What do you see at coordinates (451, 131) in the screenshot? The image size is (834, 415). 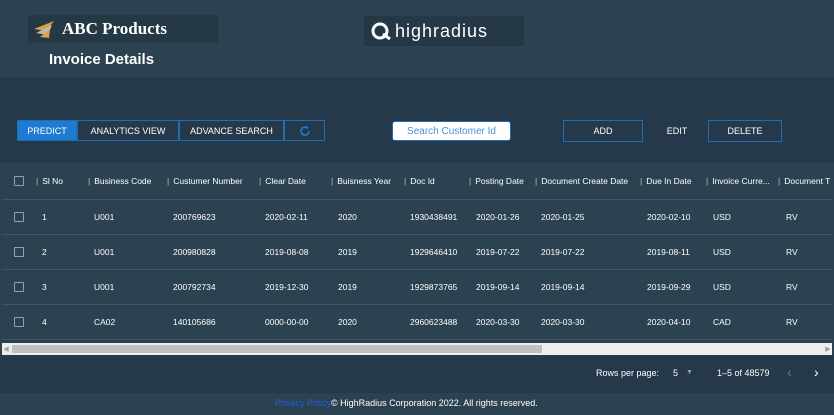 I see `search-customer-input: Search Customer Id` at bounding box center [451, 131].